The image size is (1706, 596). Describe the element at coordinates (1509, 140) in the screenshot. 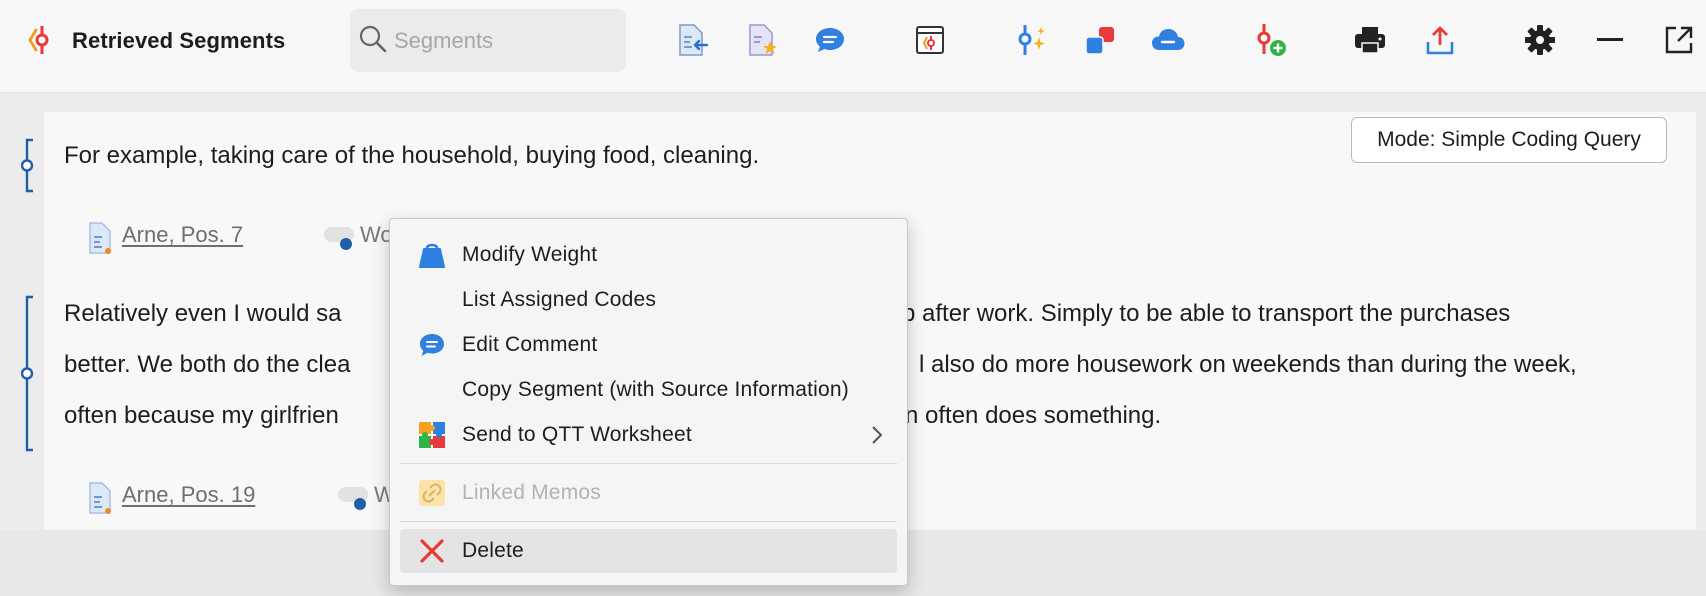

I see `mode-button: Mode: Simple Coding Query` at that location.